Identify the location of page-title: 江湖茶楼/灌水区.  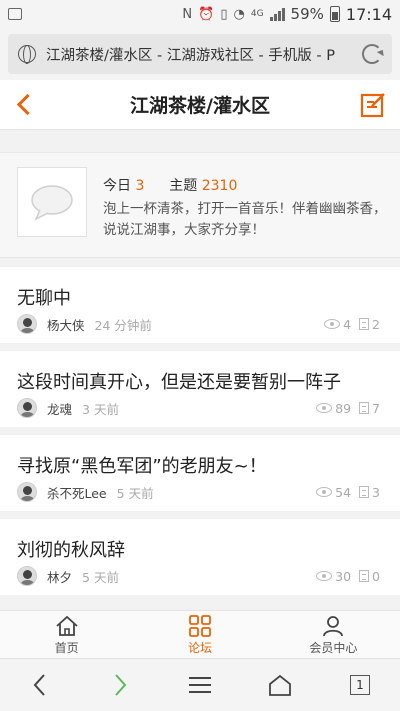
(200, 106).